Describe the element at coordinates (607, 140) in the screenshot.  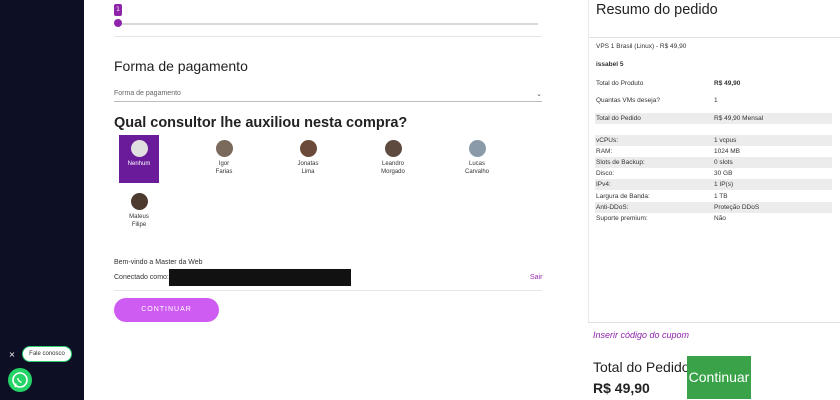
I see `spec-label: vCPUs:` at that location.